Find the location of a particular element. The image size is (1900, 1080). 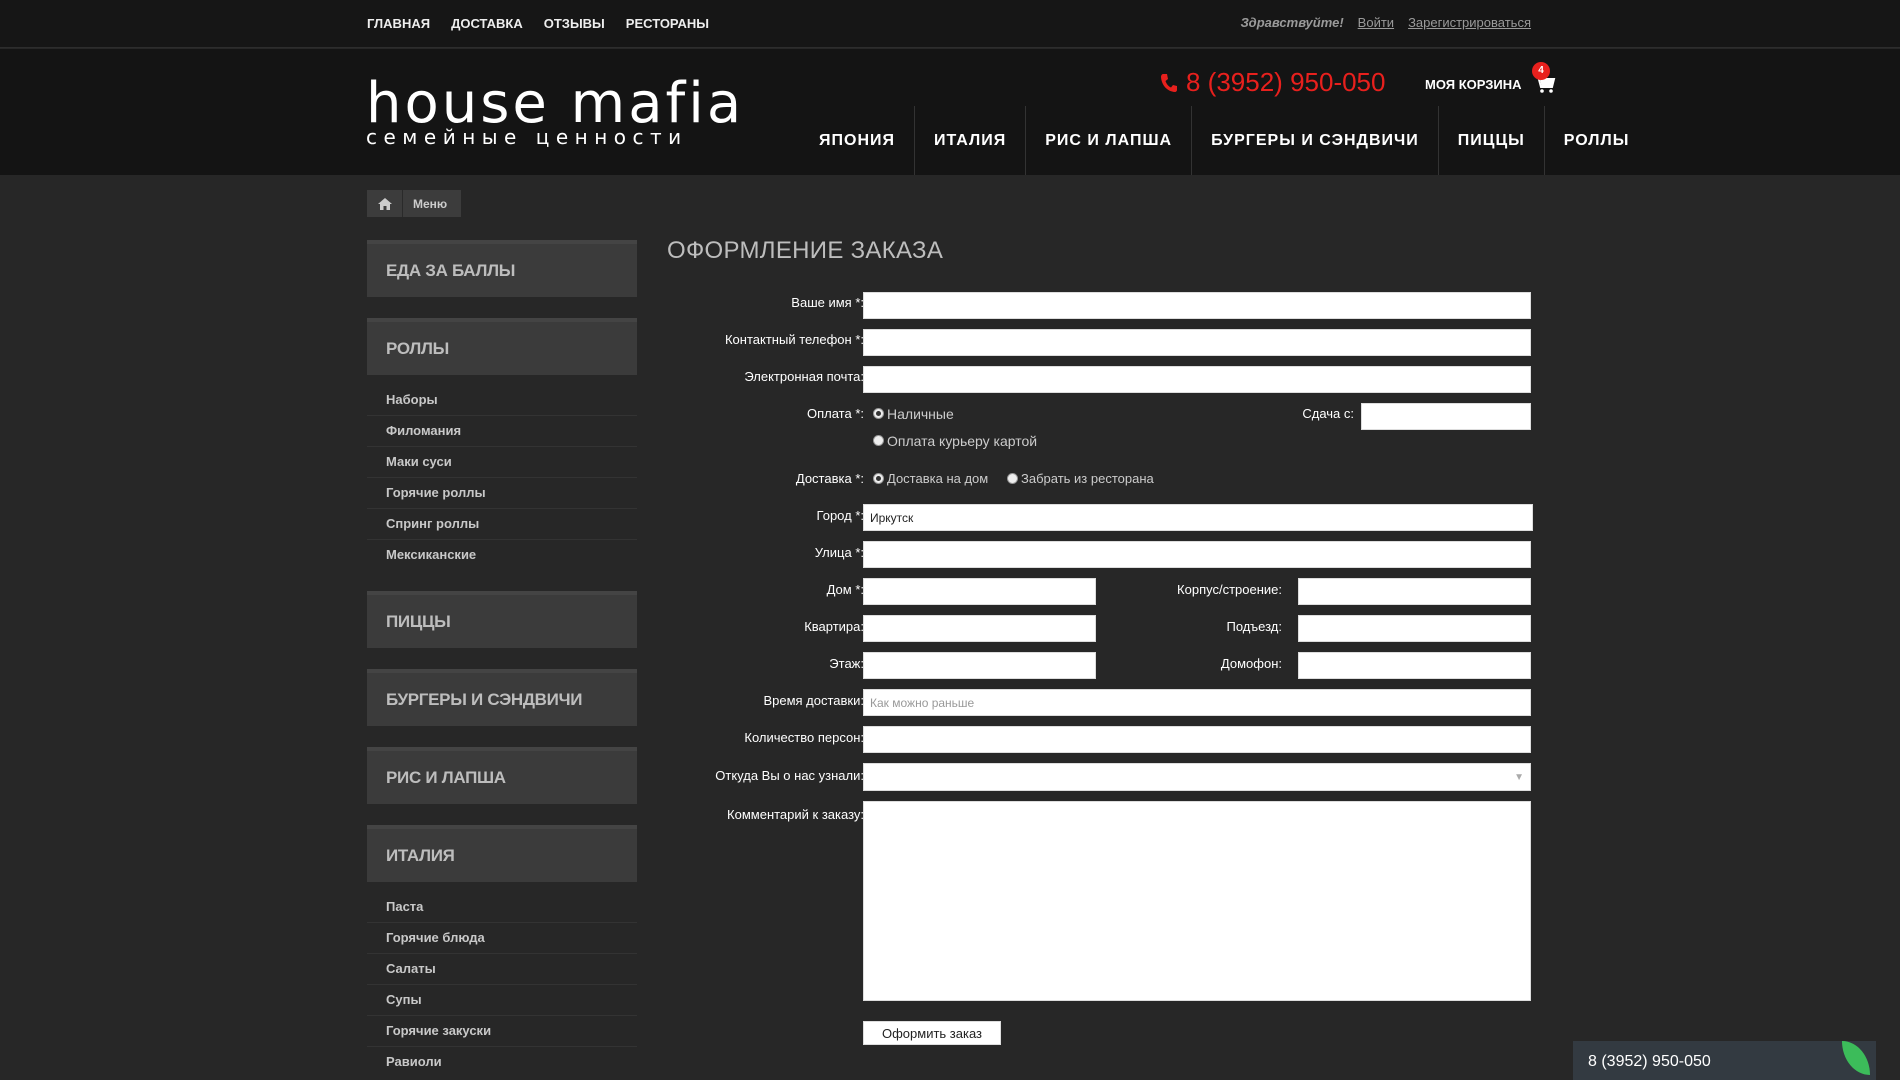

chevron-down-icon: ▼ is located at coordinates (1519, 777).